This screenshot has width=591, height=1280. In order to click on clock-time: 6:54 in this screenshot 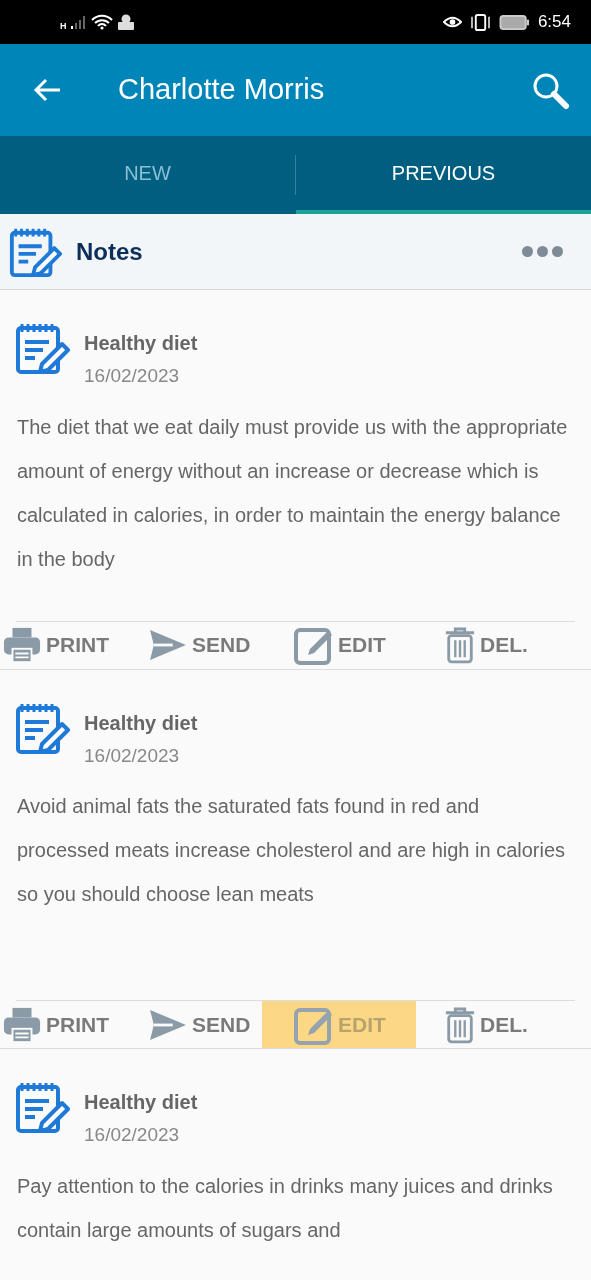, I will do `click(554, 22)`.